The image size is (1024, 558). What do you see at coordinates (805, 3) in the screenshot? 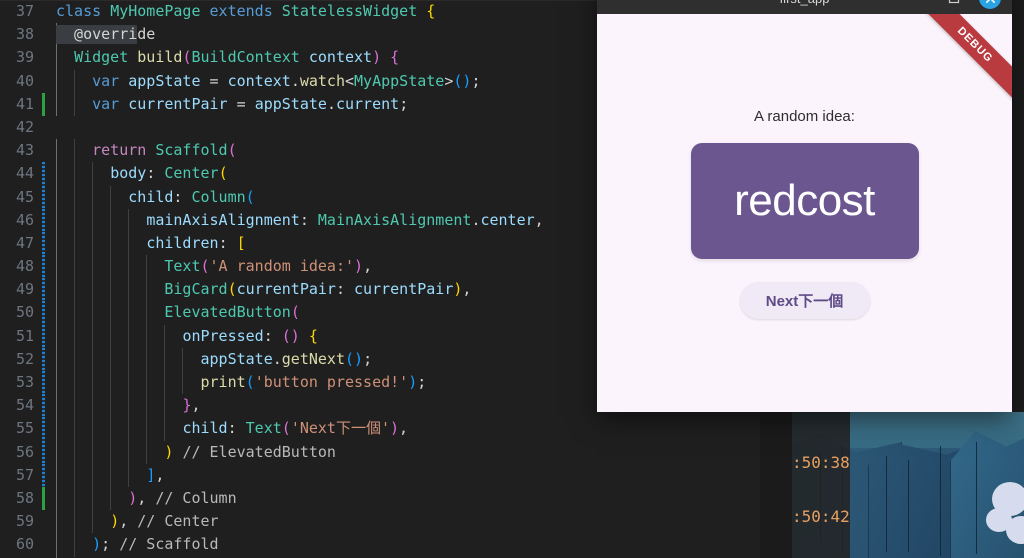
I see `window-title: first_app` at bounding box center [805, 3].